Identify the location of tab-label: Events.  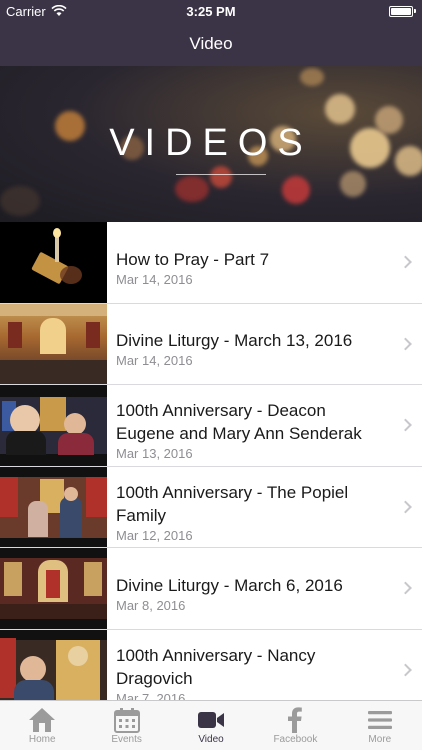
(126, 739).